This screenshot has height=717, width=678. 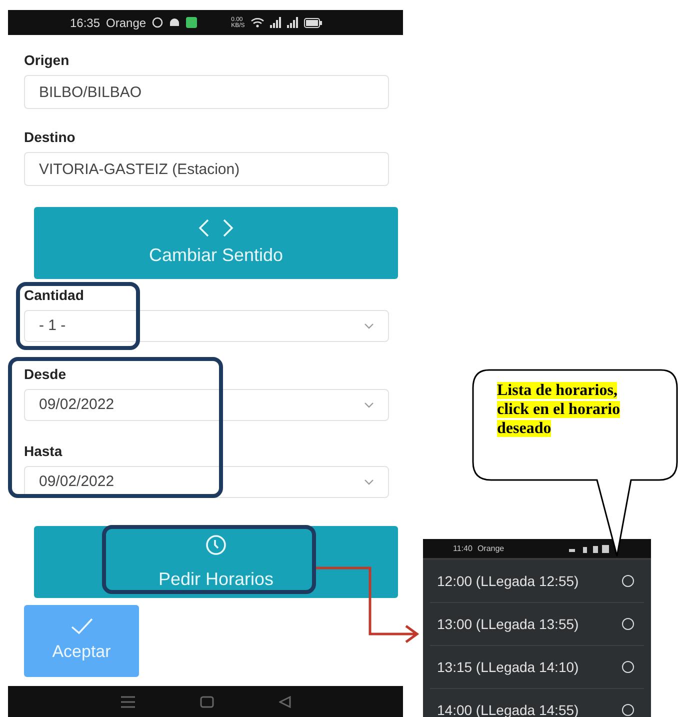 I want to click on field-label: Cantidad, so click(x=54, y=295).